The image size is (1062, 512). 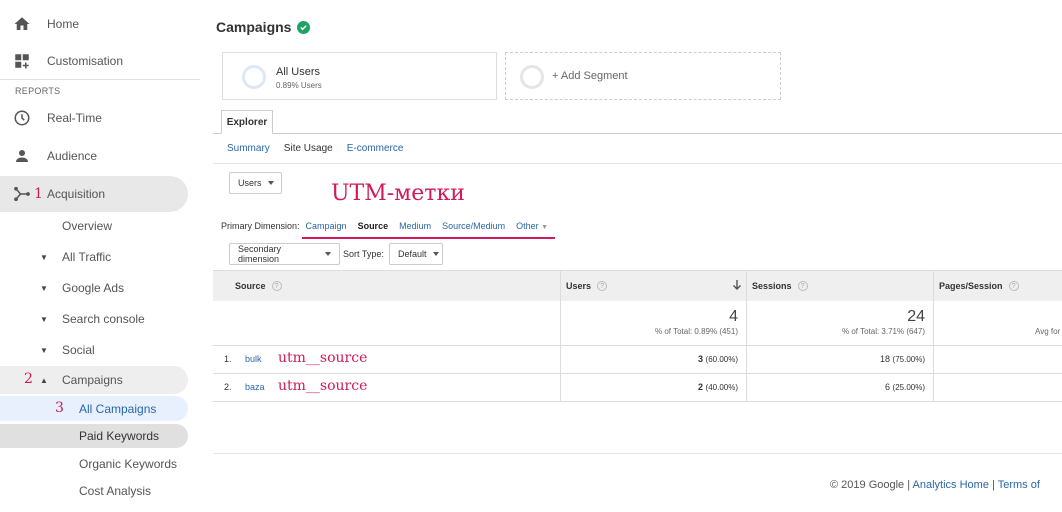 What do you see at coordinates (721, 359) in the screenshot?
I see `row-users-pct: (60.00%)` at bounding box center [721, 359].